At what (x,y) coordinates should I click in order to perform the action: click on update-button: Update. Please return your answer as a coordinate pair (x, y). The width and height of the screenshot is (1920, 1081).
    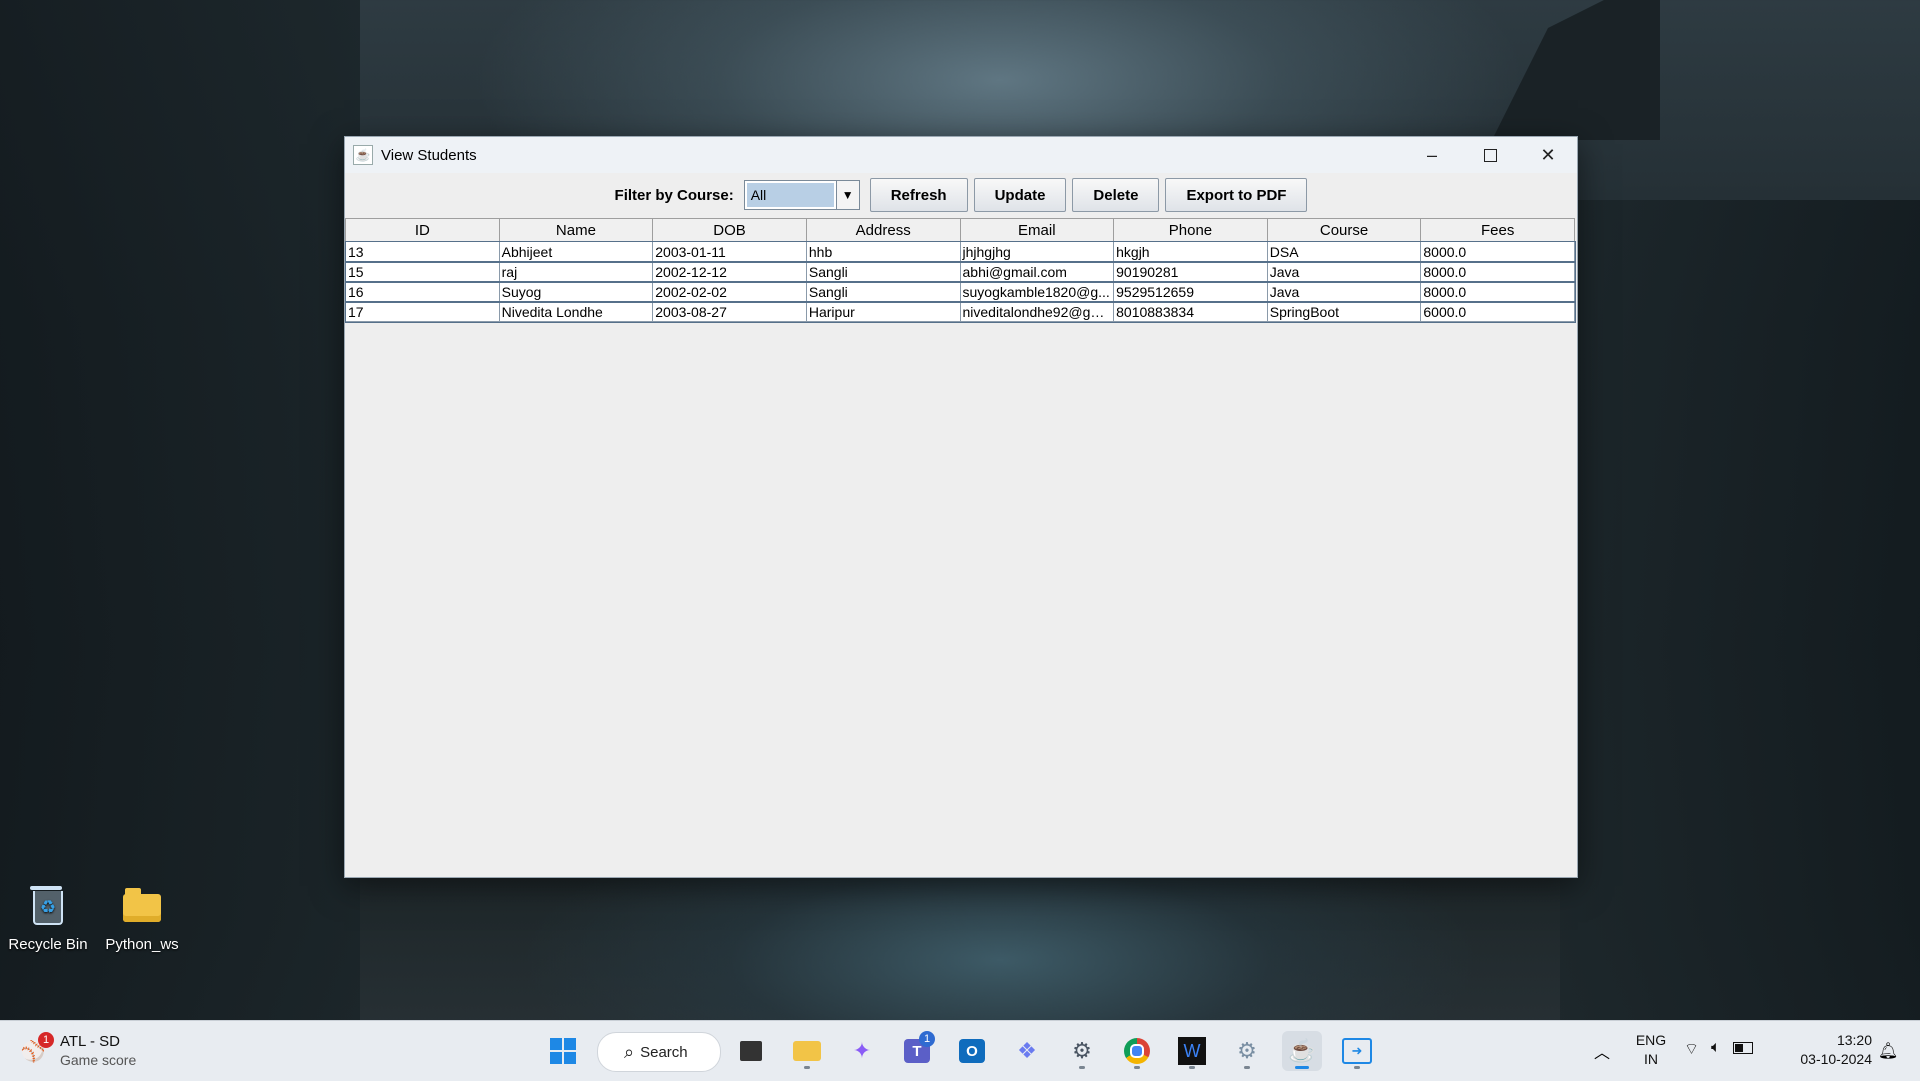
    Looking at the image, I should click on (1020, 195).